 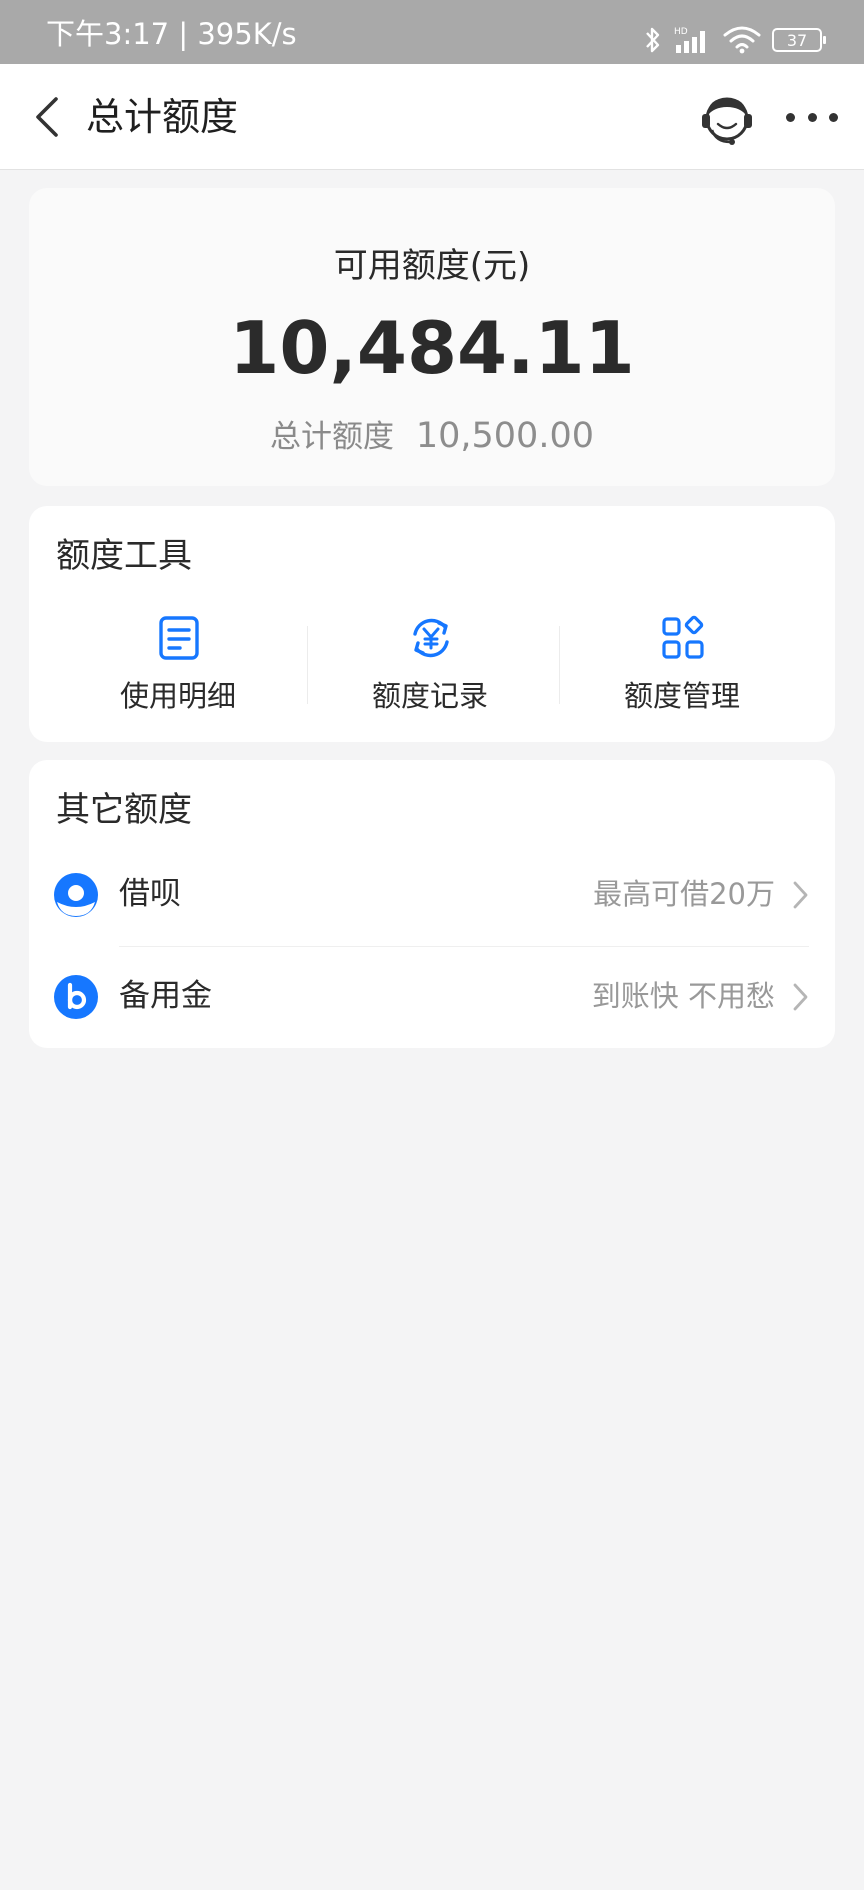 What do you see at coordinates (108, 34) in the screenshot?
I see `status-time: 下午3:17` at bounding box center [108, 34].